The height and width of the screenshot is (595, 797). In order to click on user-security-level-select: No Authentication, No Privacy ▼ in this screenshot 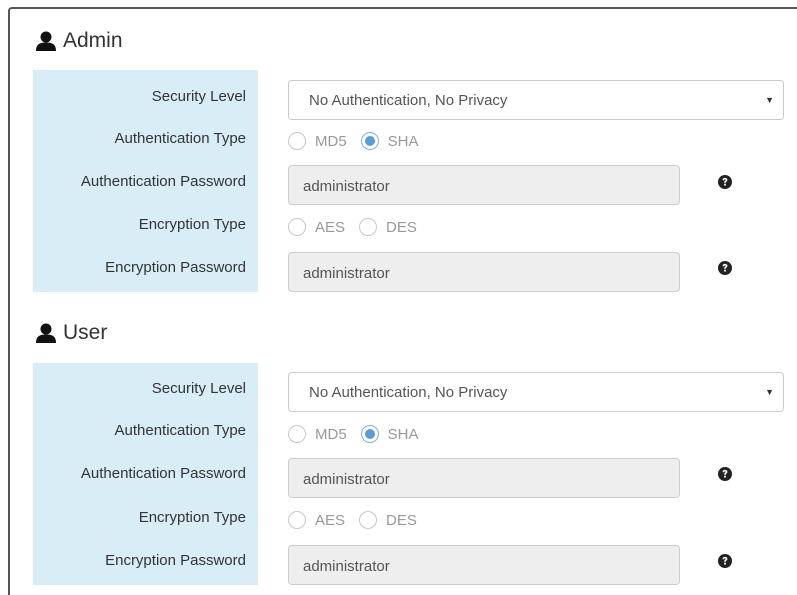, I will do `click(536, 392)`.